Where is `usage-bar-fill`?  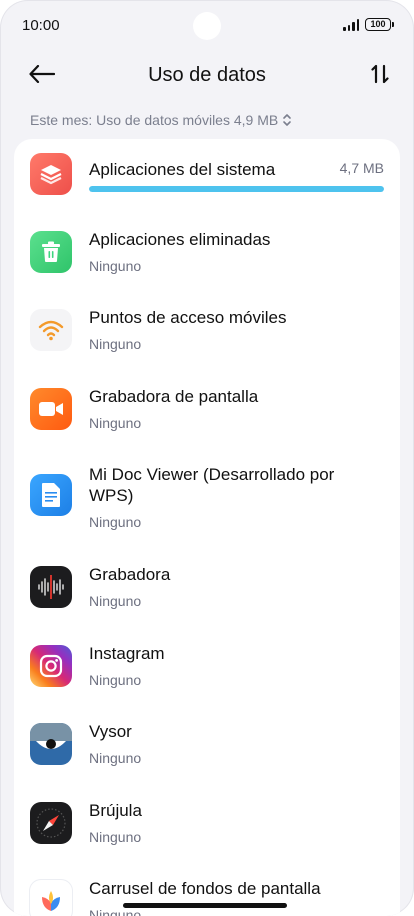
usage-bar-fill is located at coordinates (236, 189).